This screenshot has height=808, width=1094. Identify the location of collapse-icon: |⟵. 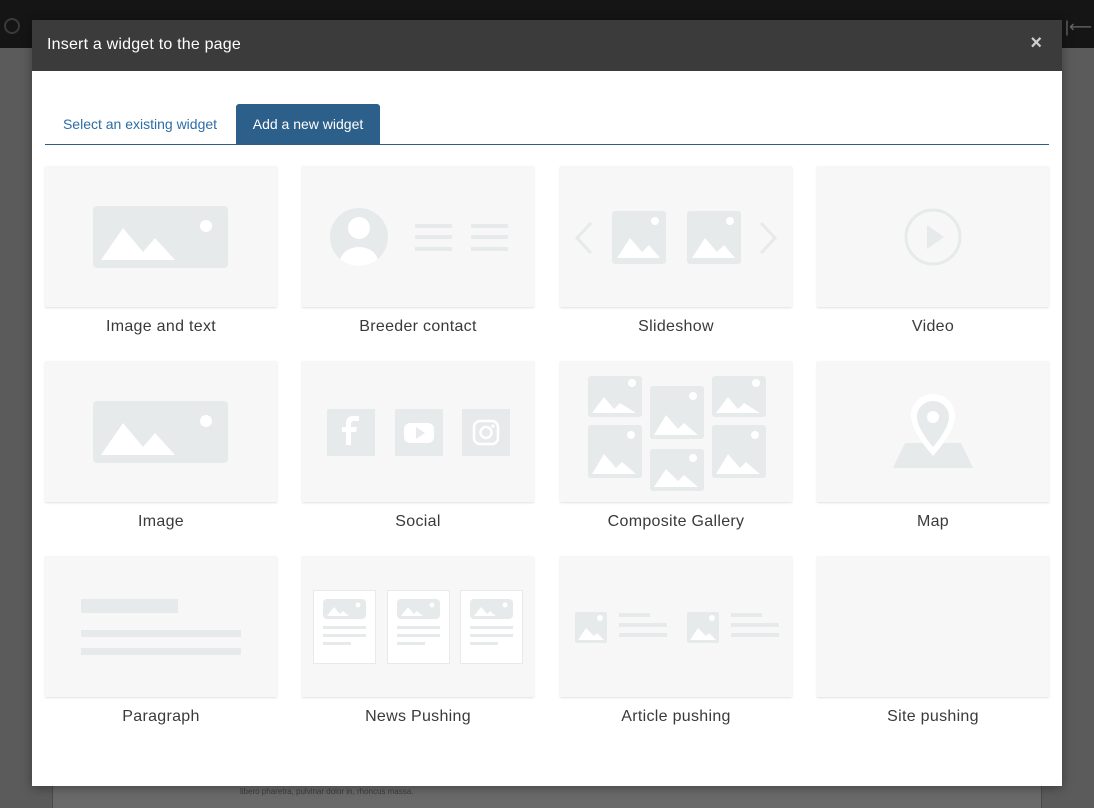
(1078, 27).